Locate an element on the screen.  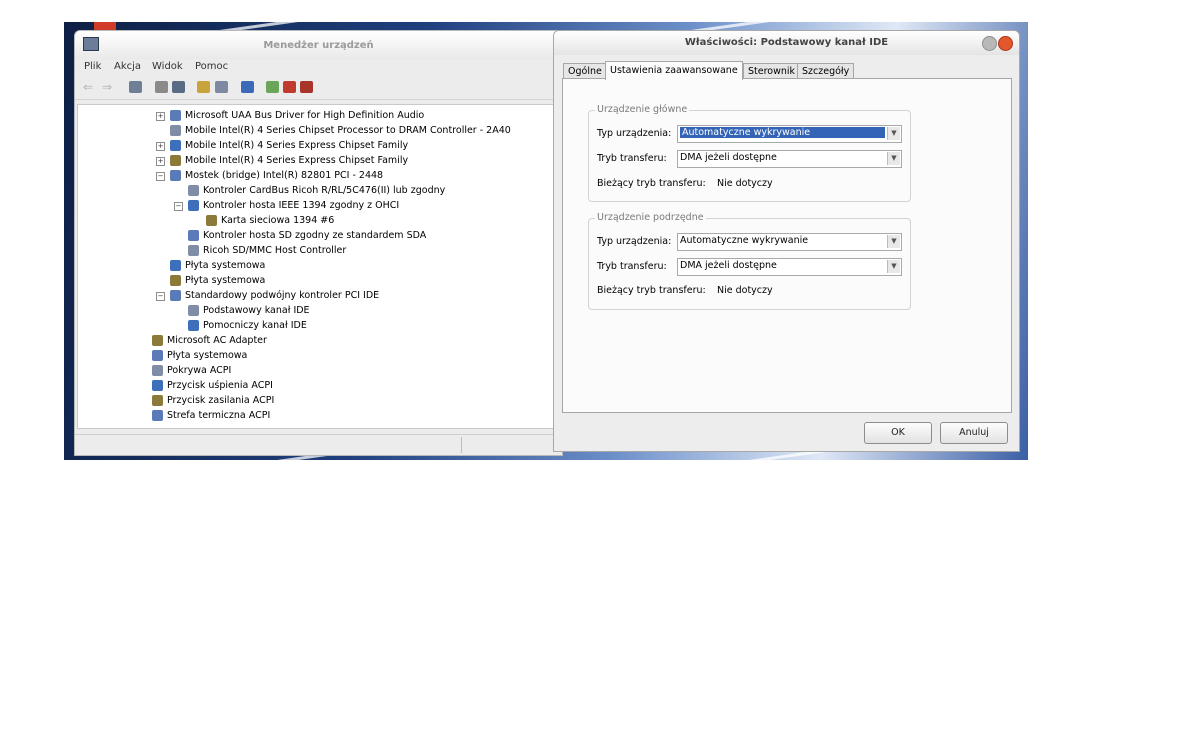
tree-item-label: Przycisk zasilania ACPI is located at coordinates (221, 400).